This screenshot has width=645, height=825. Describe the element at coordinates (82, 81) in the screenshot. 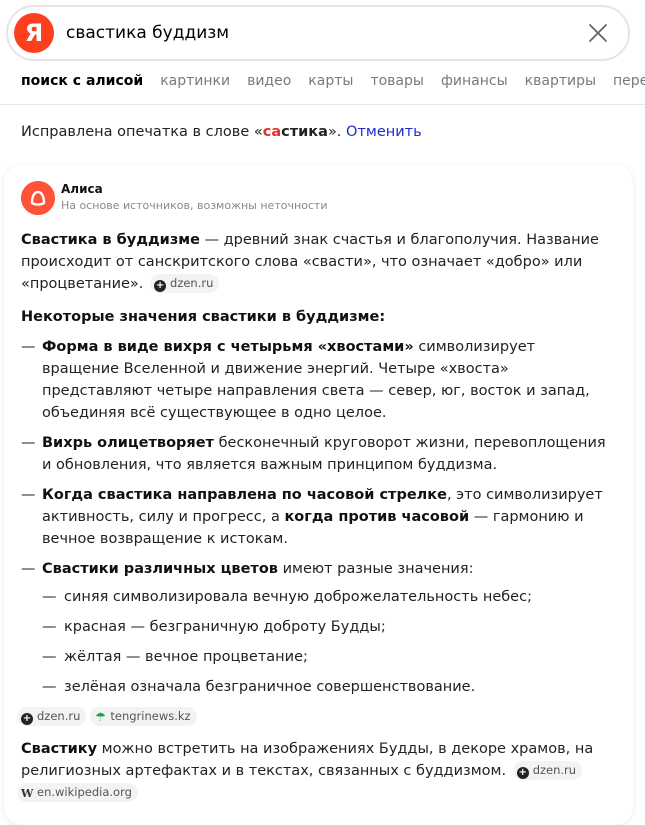

I see `tab-alice-search: поиск с алисой` at that location.